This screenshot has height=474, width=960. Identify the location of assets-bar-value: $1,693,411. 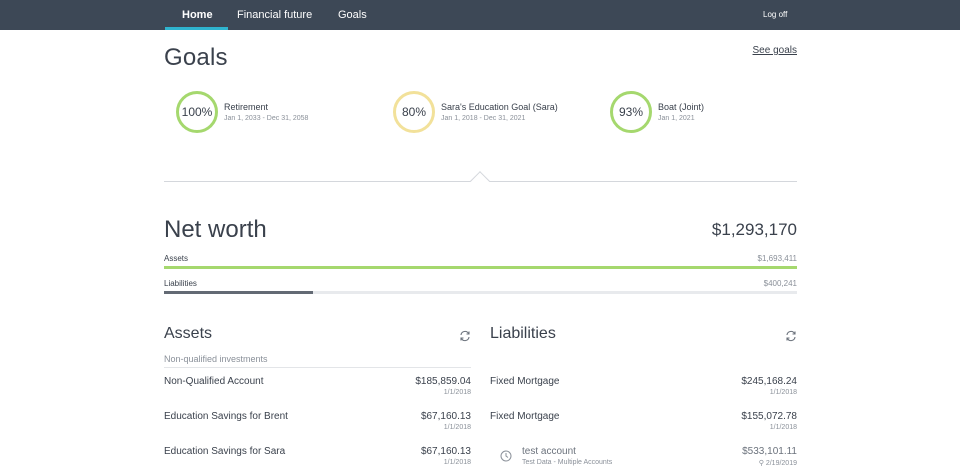
(777, 258).